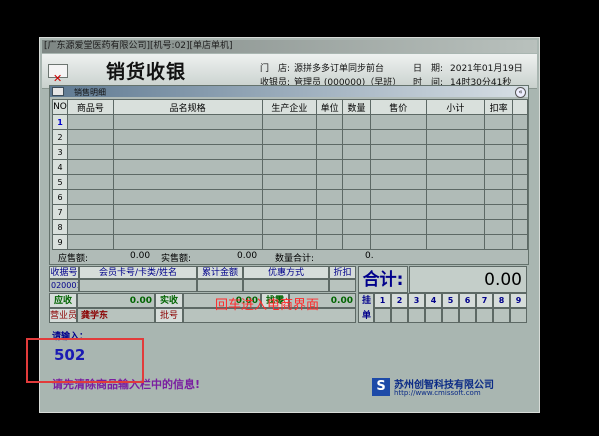 The height and width of the screenshot is (436, 599). I want to click on table-row: 4, so click(290, 167).